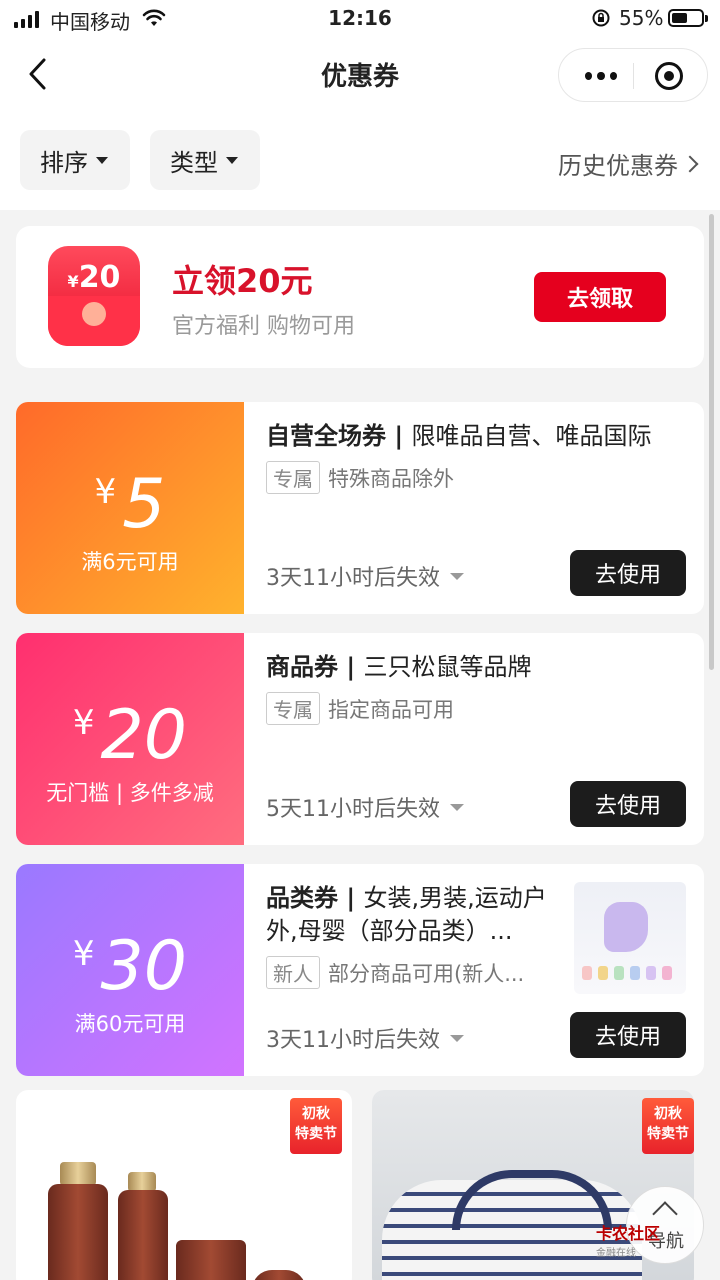 The height and width of the screenshot is (1280, 720). I want to click on battery-percent: 55%, so click(641, 18).